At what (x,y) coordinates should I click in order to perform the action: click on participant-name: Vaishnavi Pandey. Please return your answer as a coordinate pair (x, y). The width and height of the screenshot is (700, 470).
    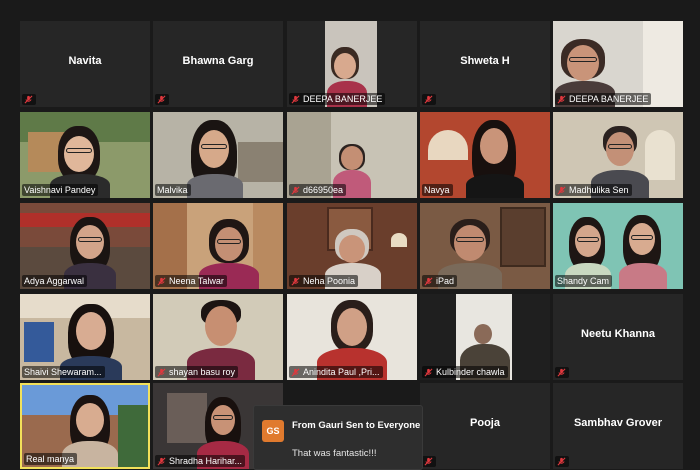
    Looking at the image, I should click on (60, 190).